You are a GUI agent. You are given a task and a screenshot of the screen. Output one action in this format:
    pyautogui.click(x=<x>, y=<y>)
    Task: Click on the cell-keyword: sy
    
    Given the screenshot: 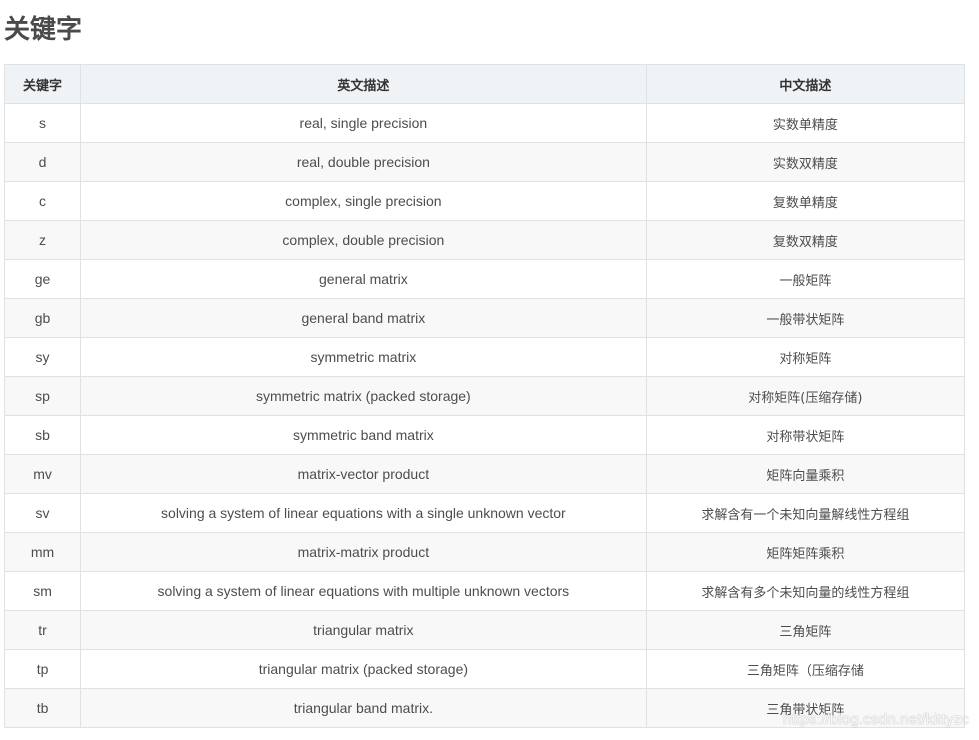 What is the action you would take?
    pyautogui.click(x=42, y=357)
    